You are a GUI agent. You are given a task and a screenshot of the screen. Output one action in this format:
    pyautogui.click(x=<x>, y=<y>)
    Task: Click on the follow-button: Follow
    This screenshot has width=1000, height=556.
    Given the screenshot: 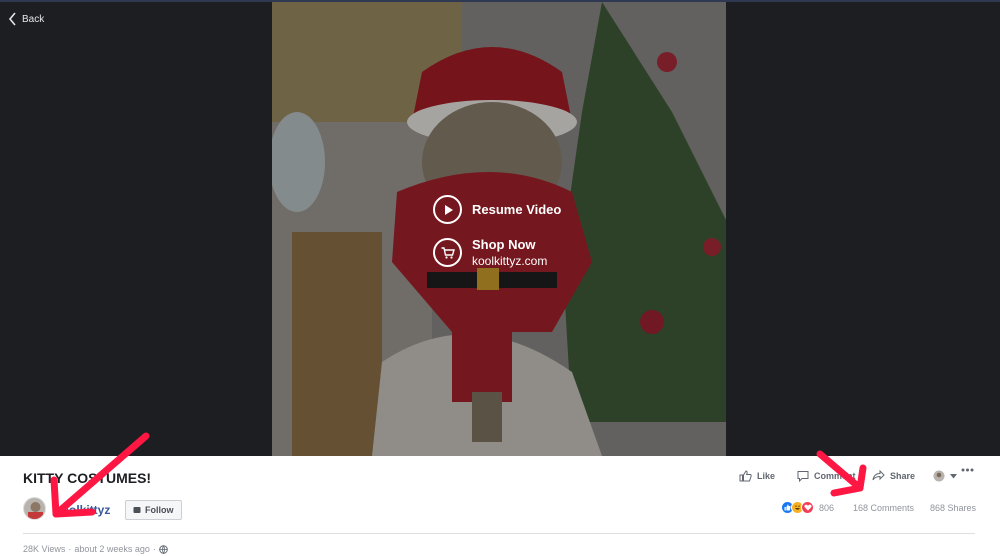 What is the action you would take?
    pyautogui.click(x=153, y=510)
    